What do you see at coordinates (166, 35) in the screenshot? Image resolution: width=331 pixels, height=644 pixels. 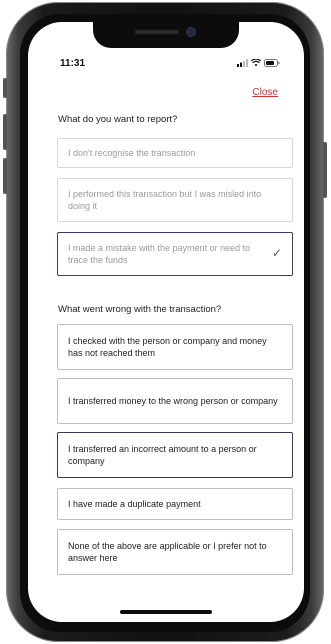 I see `notch` at bounding box center [166, 35].